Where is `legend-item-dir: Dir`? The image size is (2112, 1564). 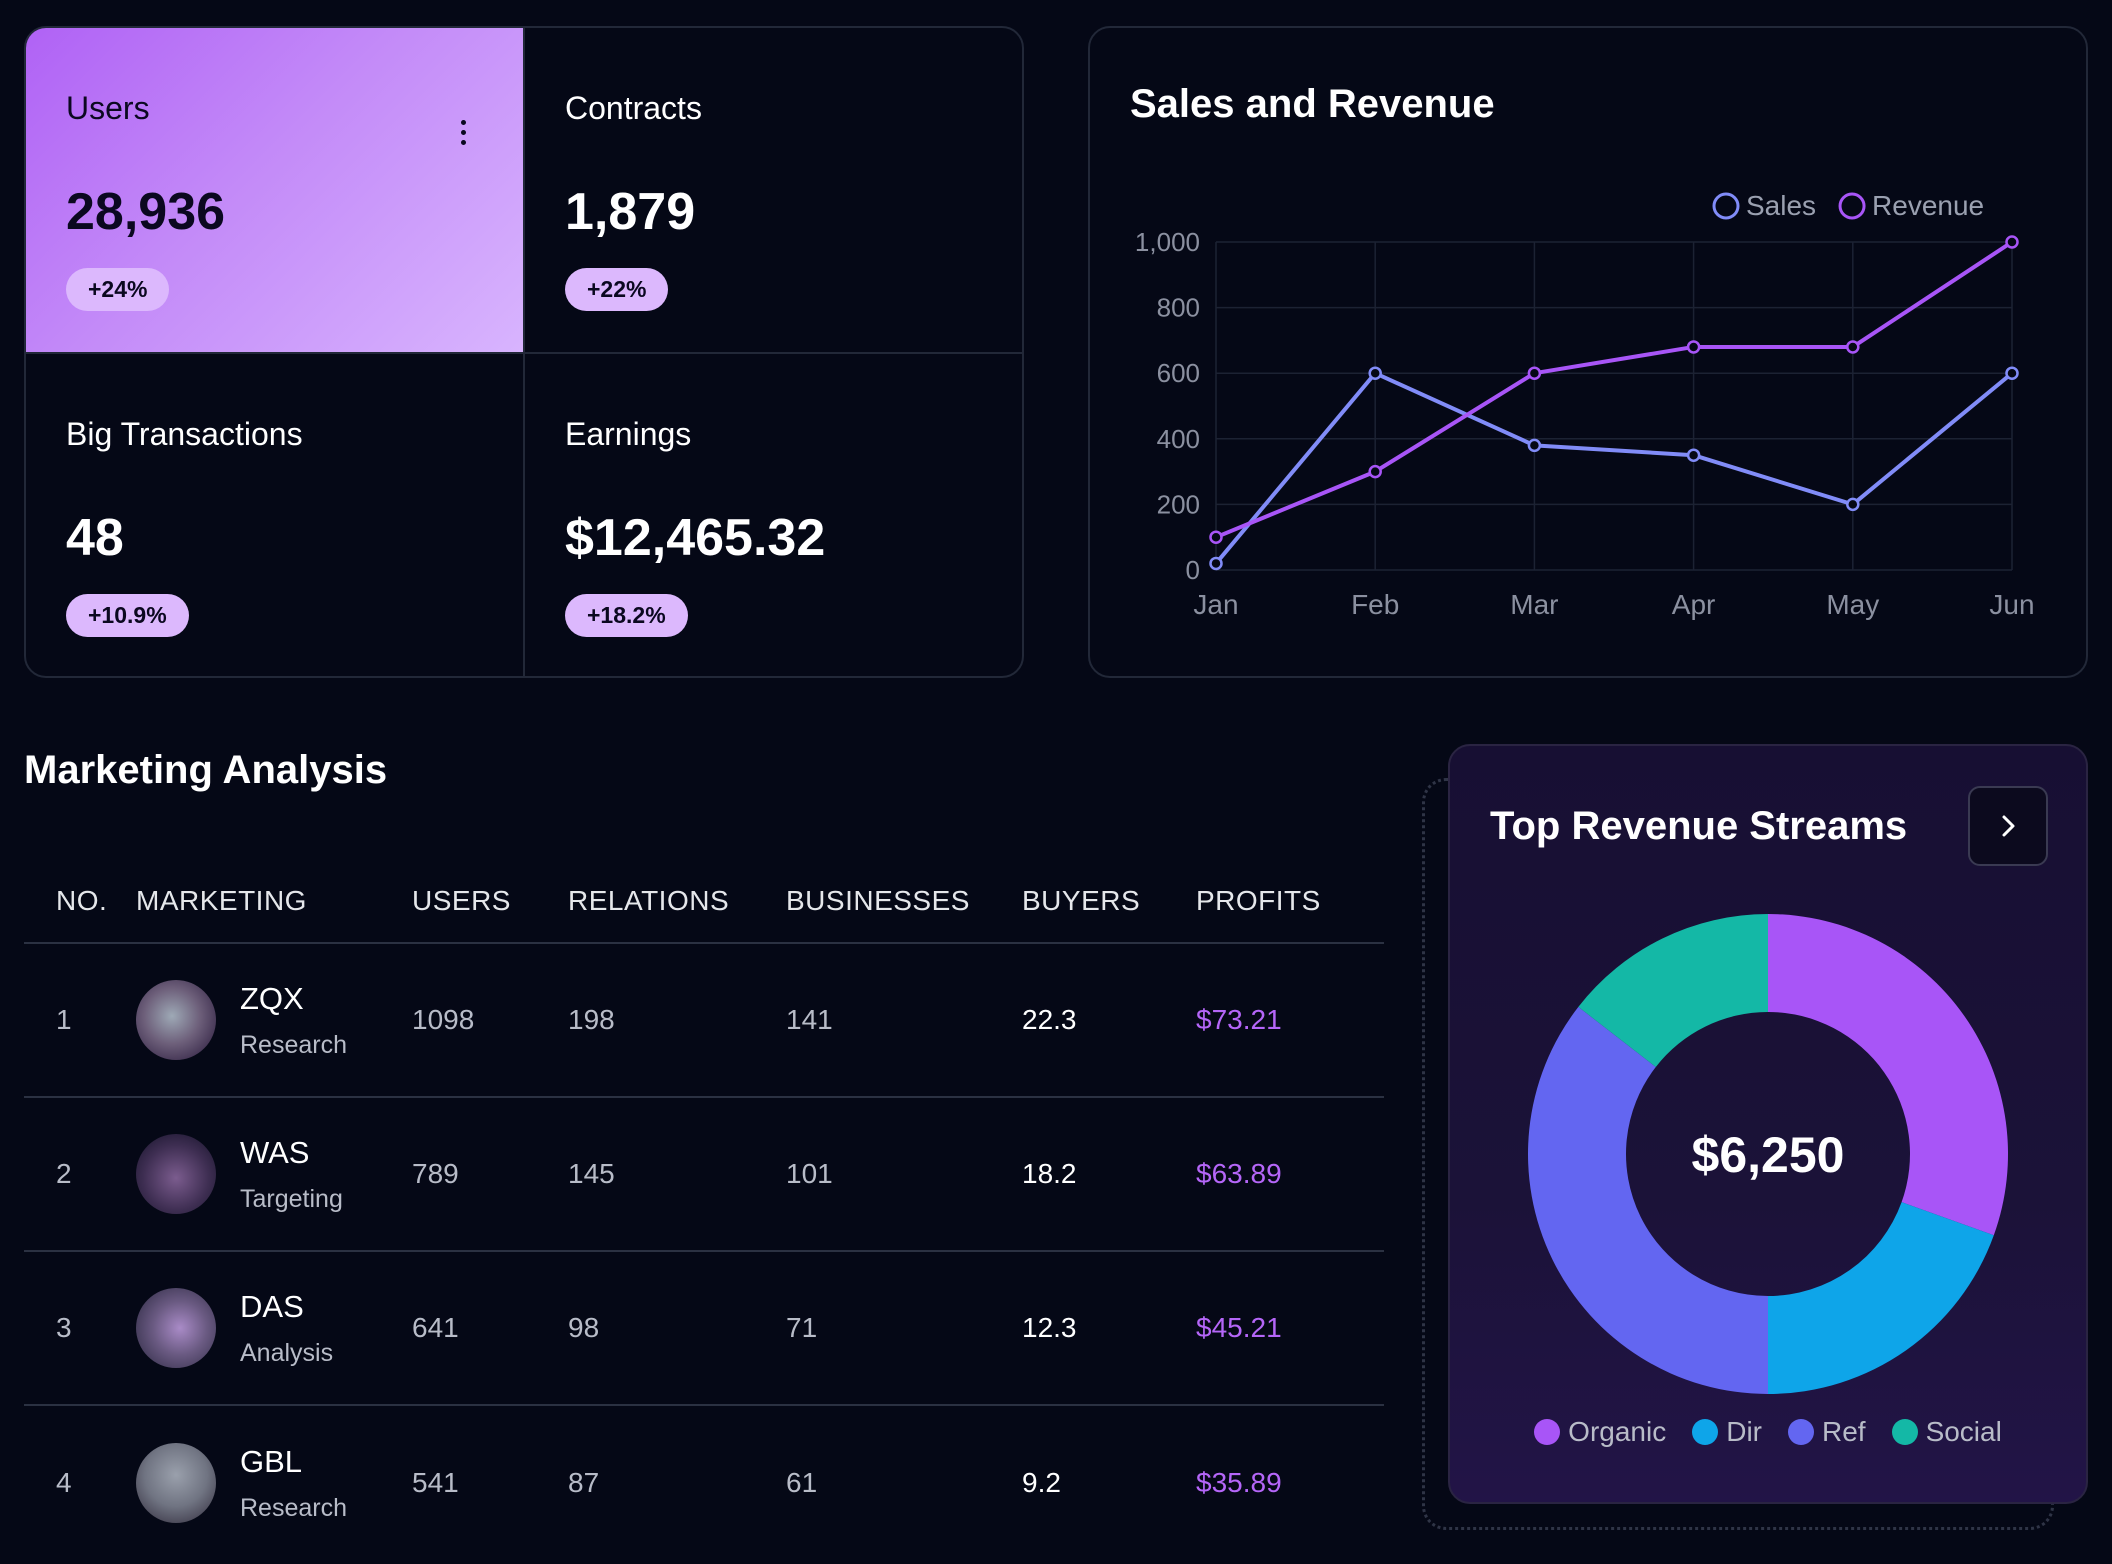
legend-item-dir: Dir is located at coordinates (1727, 1432).